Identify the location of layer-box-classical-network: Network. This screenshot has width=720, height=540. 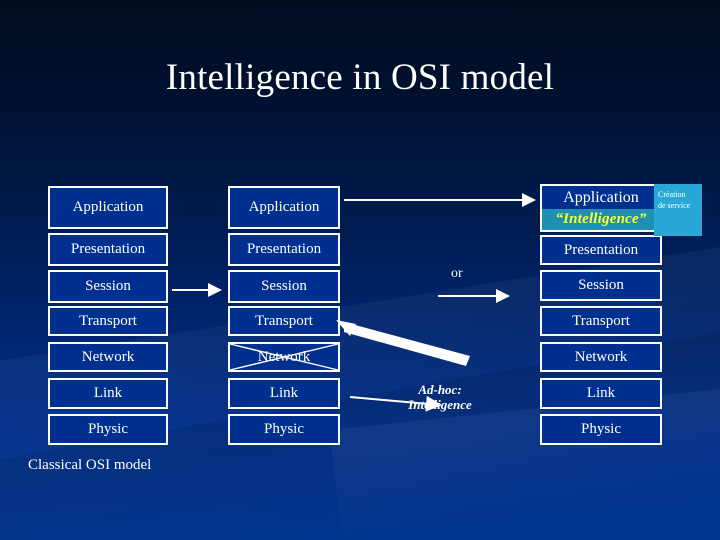
(108, 357).